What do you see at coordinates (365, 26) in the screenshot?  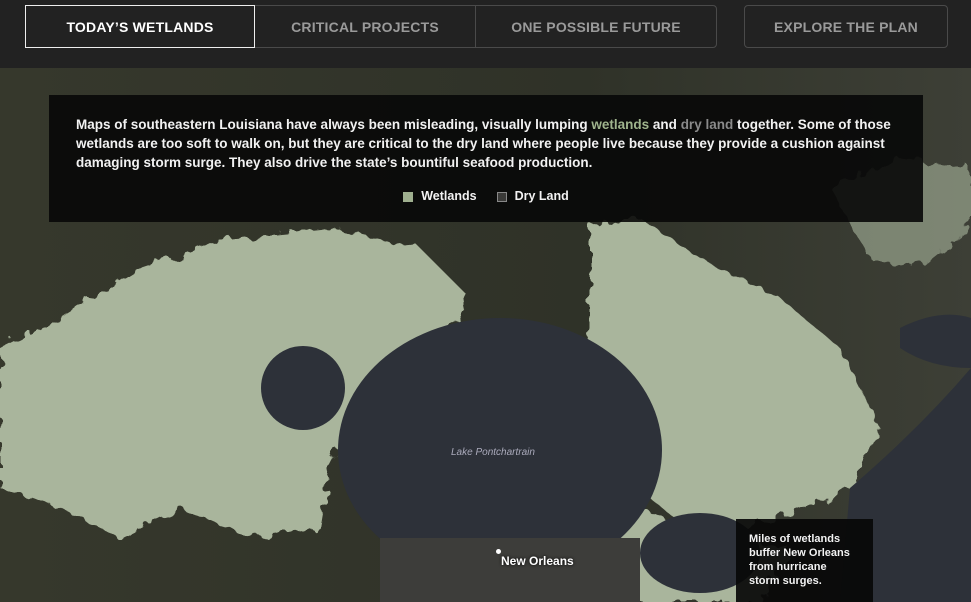 I see `tab-critical-projects: CRITICAL PROJECTS` at bounding box center [365, 26].